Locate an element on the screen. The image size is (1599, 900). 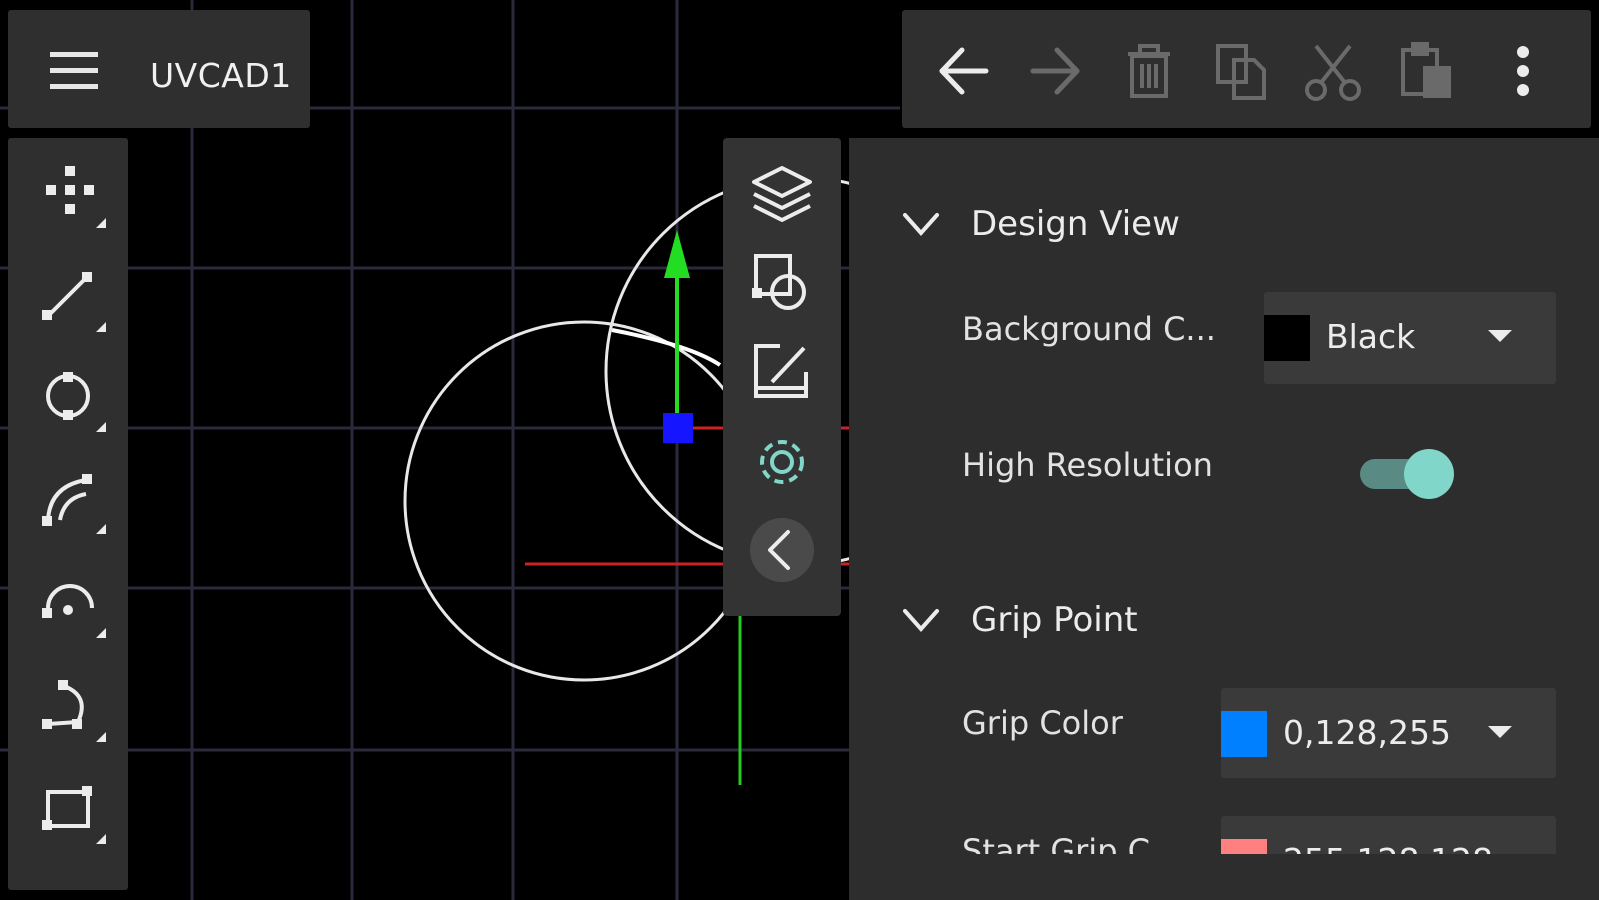
high-resolution-label: High Resolution is located at coordinates (1087, 465).